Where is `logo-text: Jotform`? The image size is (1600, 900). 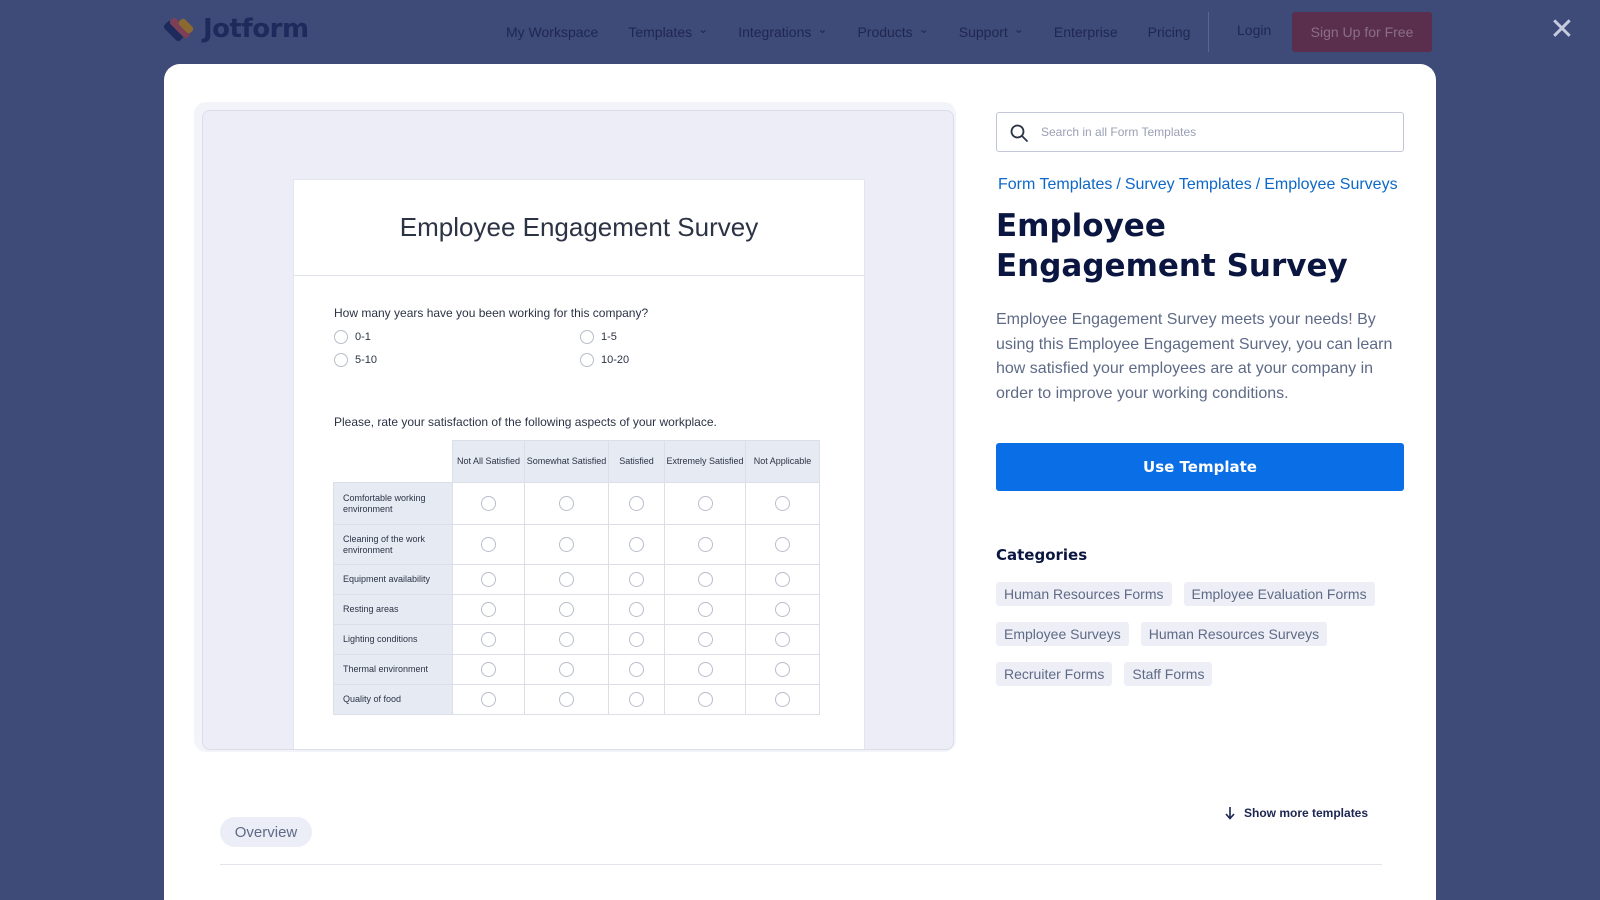 logo-text: Jotform is located at coordinates (256, 29).